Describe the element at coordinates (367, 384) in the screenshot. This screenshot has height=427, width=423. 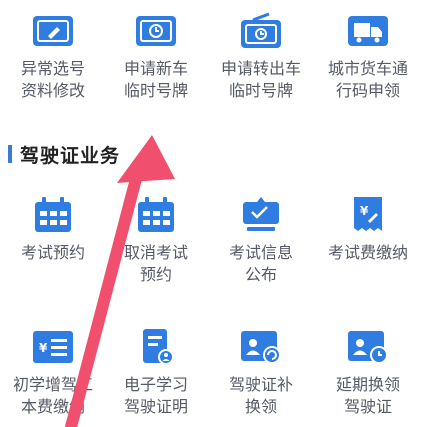
I see `tile-label-line1: 延期换领` at that location.